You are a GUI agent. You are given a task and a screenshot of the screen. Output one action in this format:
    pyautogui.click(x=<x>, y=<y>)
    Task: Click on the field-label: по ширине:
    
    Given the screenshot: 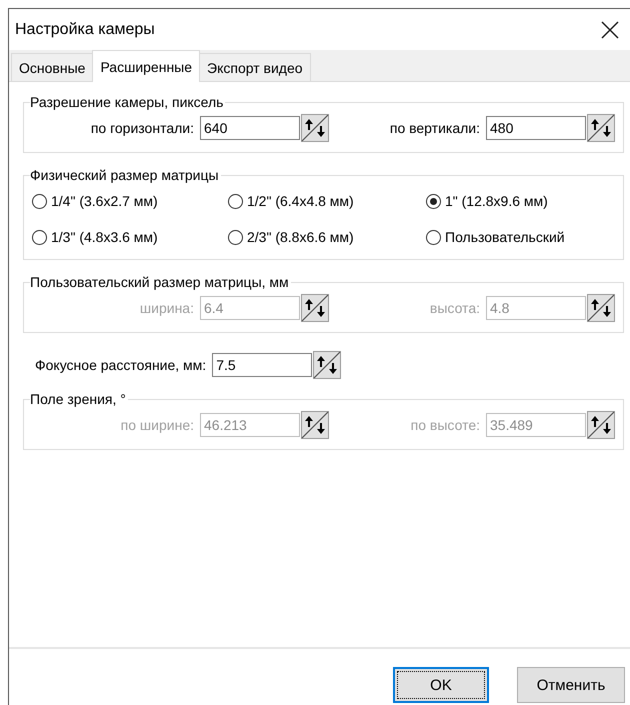 What is the action you would take?
    pyautogui.click(x=157, y=425)
    